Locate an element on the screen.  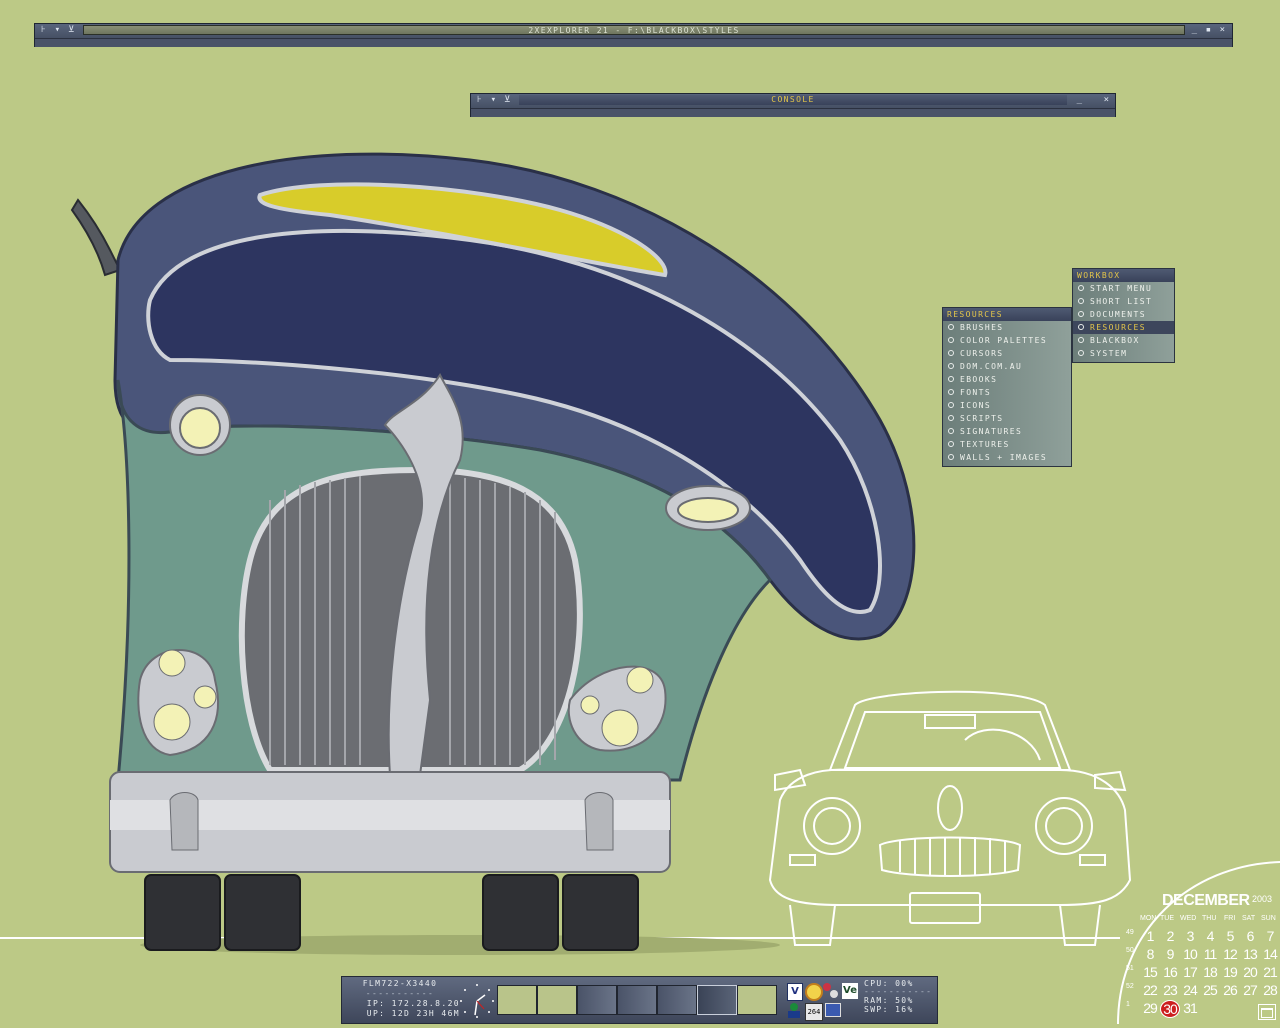
network-icon is located at coordinates (831, 991).